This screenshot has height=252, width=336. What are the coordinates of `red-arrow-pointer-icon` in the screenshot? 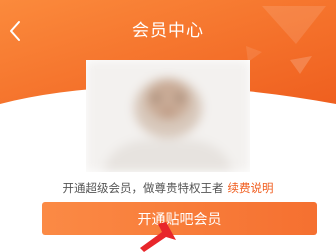 It's located at (158, 237).